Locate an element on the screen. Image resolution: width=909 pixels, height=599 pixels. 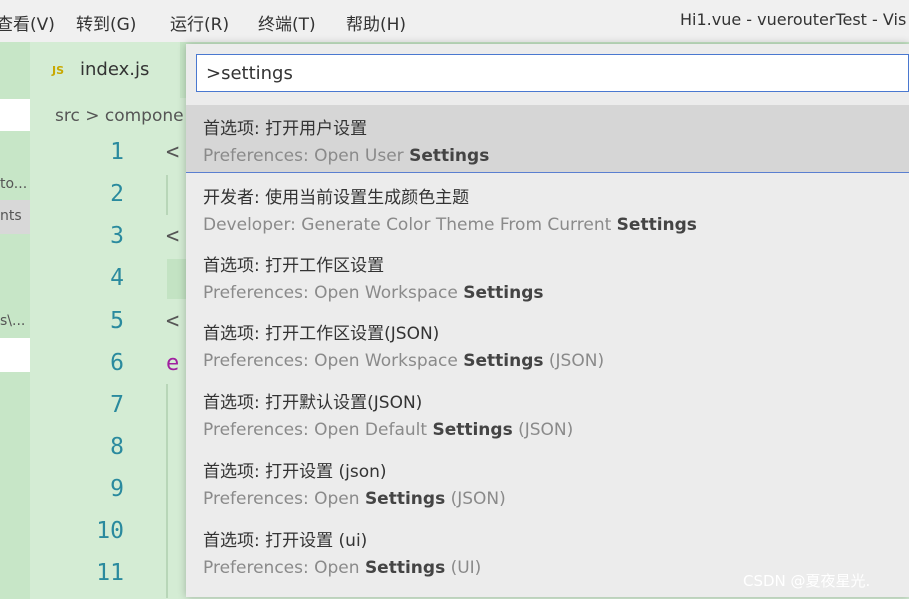
menu-run: 运行(R) is located at coordinates (199, 22).